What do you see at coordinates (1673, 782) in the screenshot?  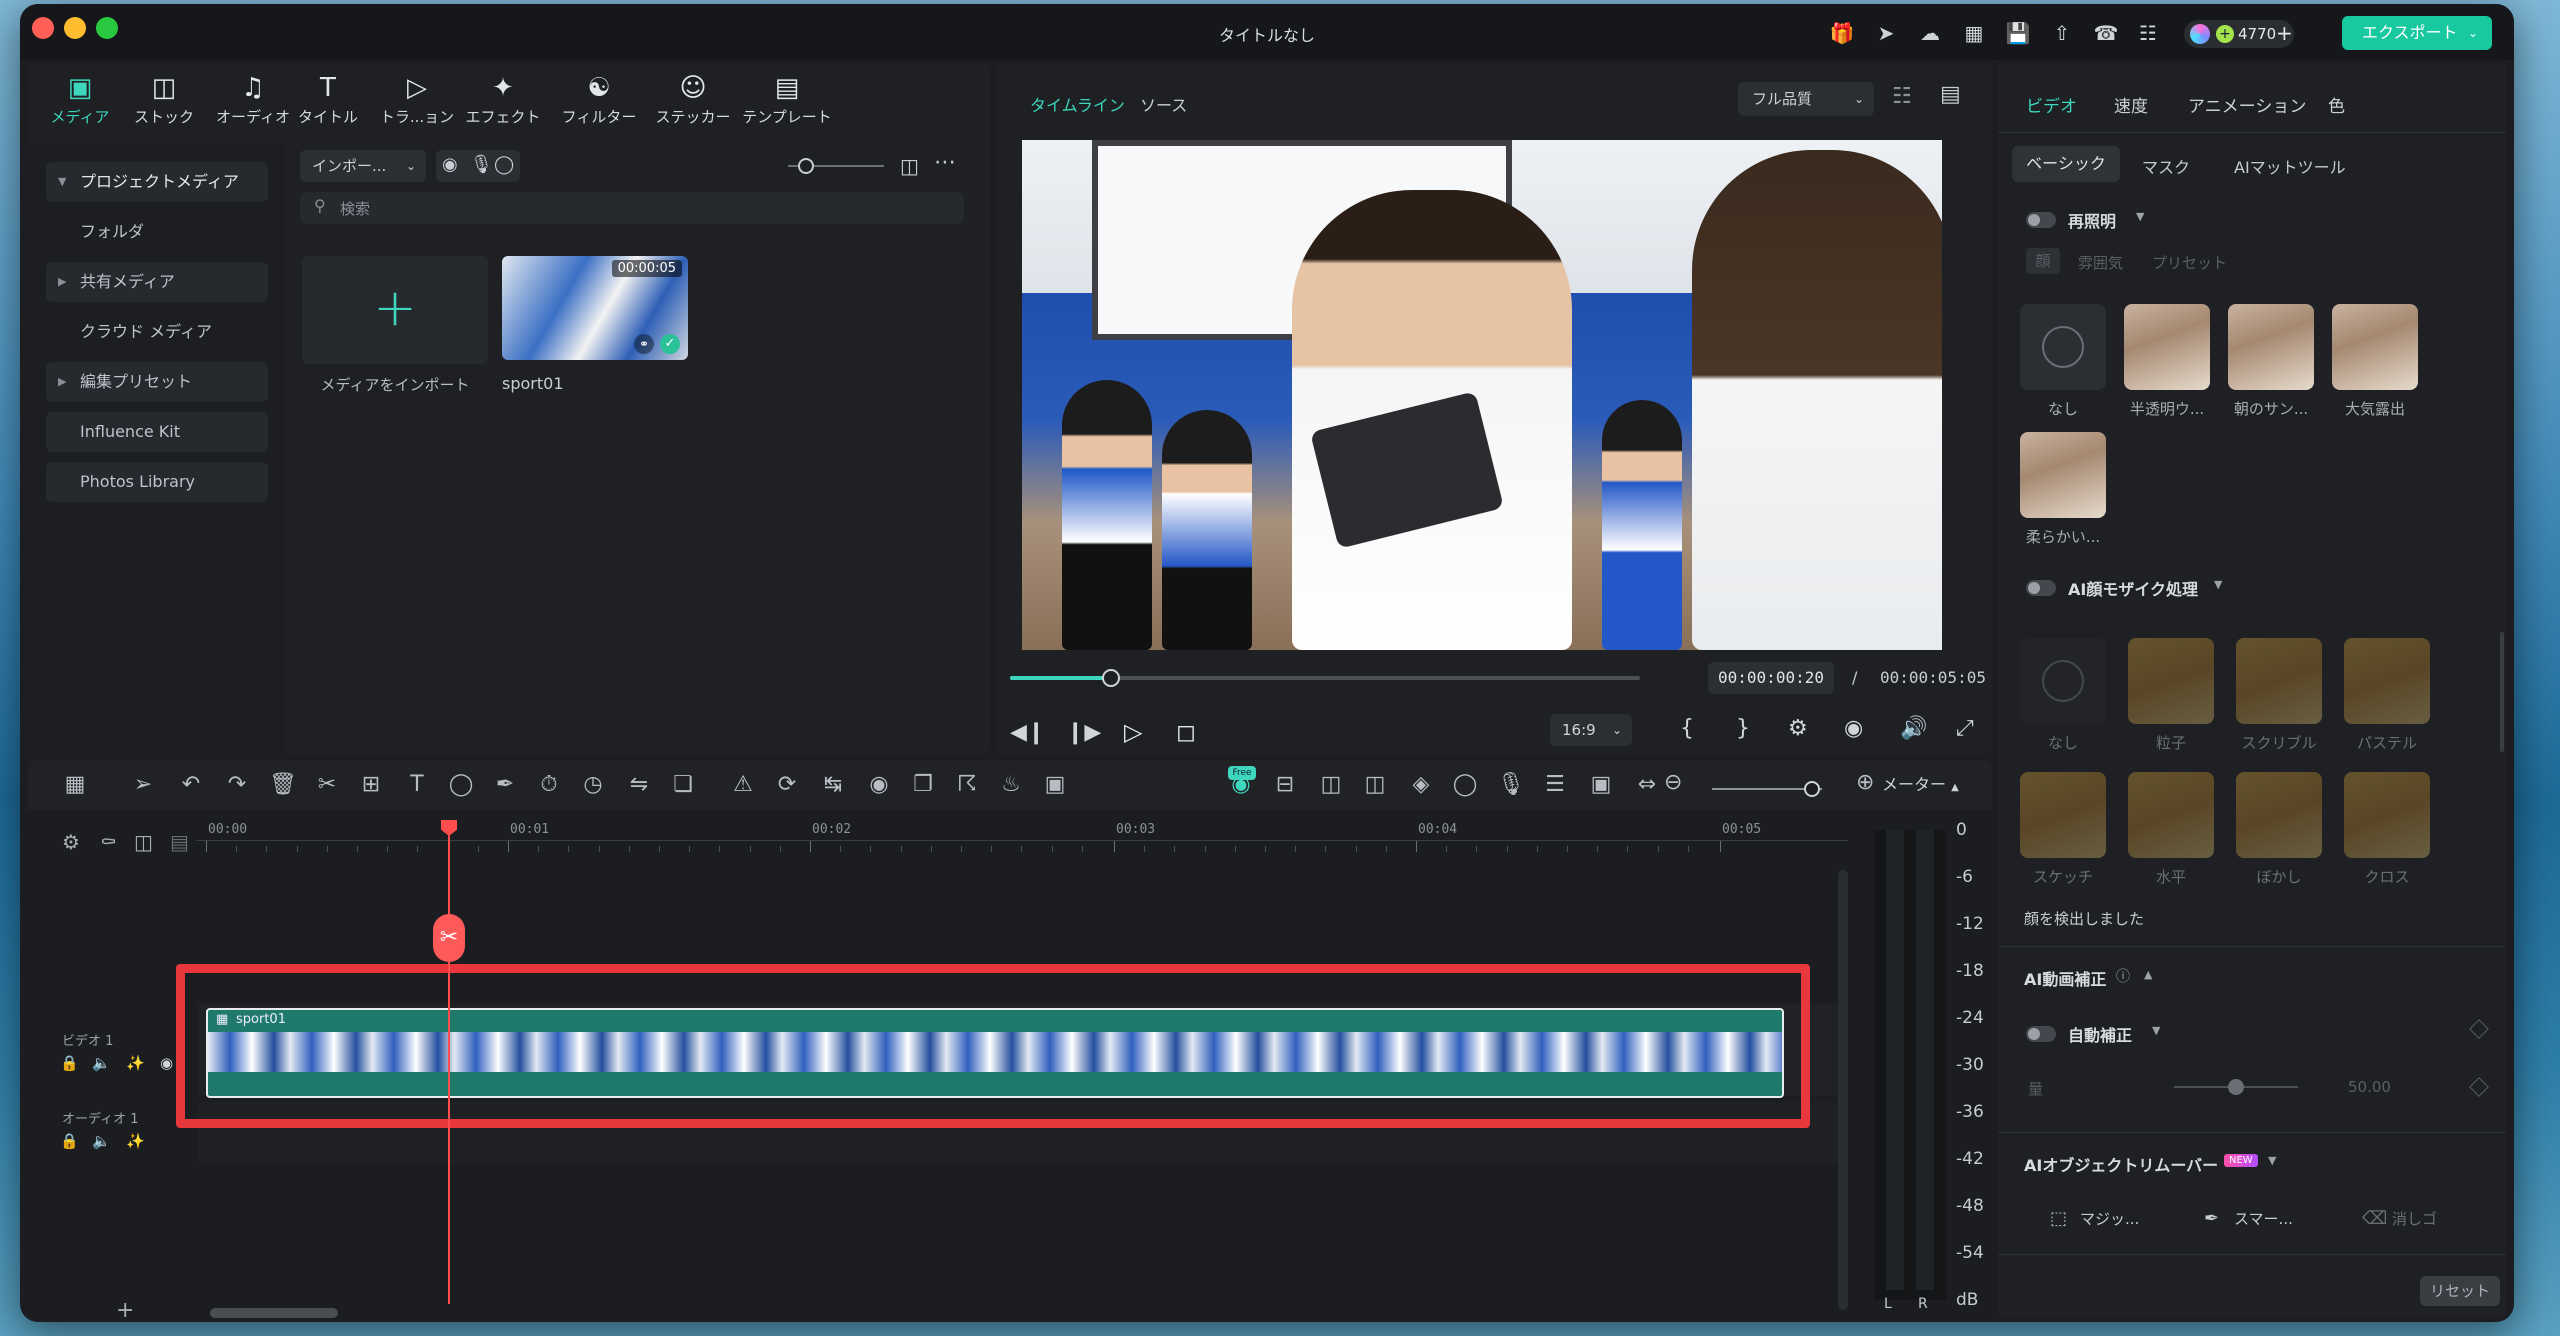 I see `zoom-out-icon: ⊖` at bounding box center [1673, 782].